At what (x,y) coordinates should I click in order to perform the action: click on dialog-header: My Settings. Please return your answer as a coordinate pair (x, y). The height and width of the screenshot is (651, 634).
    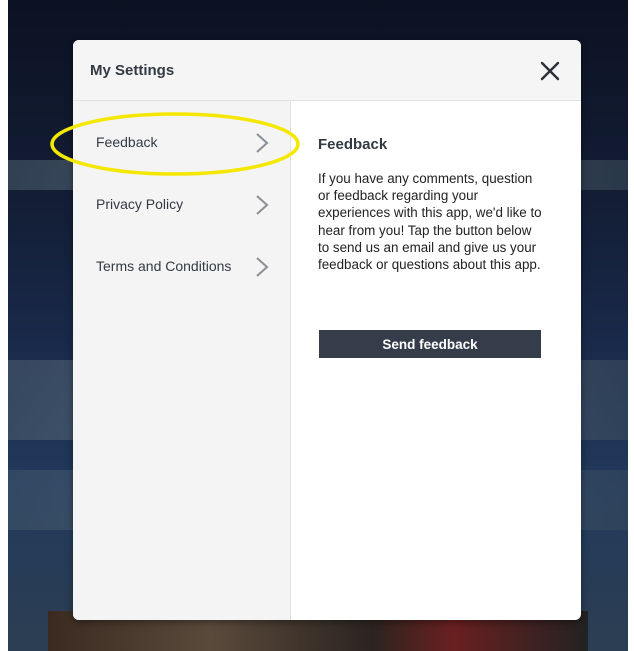
    Looking at the image, I should click on (327, 70).